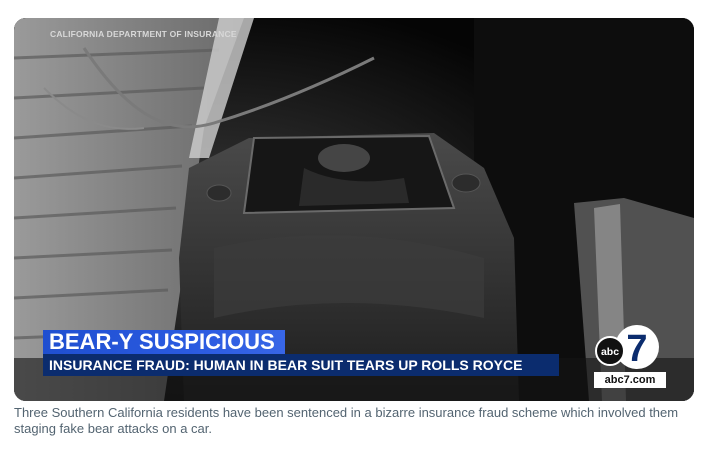 This screenshot has height=449, width=709. Describe the element at coordinates (636, 349) in the screenshot. I see `channel-number: 7` at that location.